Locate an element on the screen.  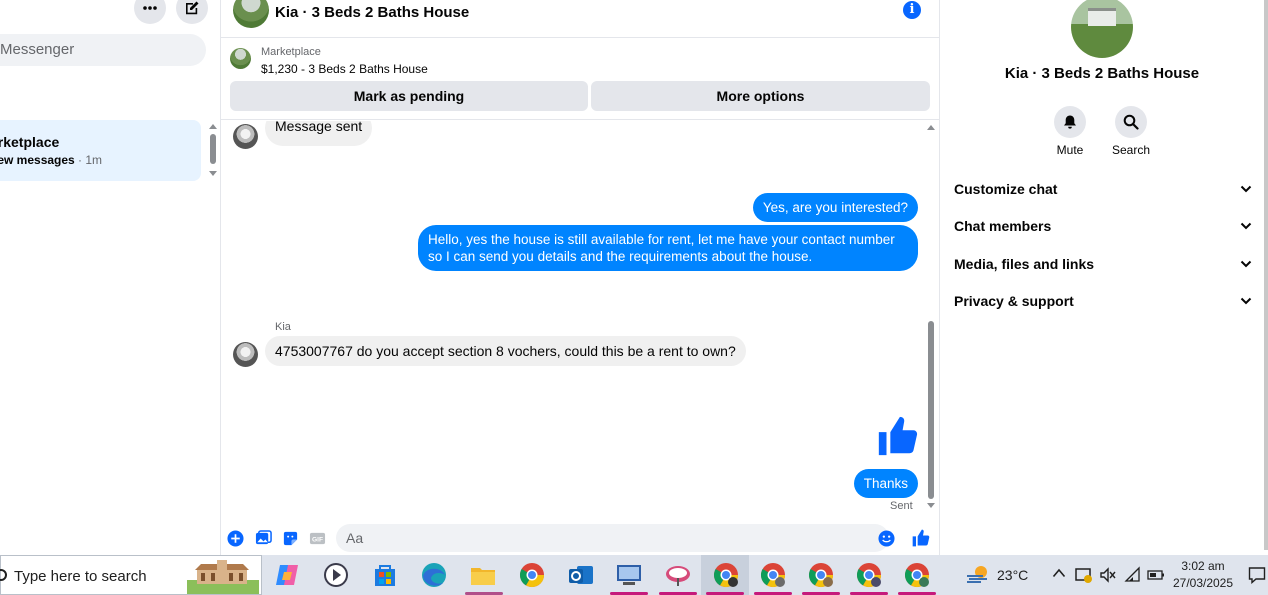
search-action: Search is located at coordinates (1131, 131).